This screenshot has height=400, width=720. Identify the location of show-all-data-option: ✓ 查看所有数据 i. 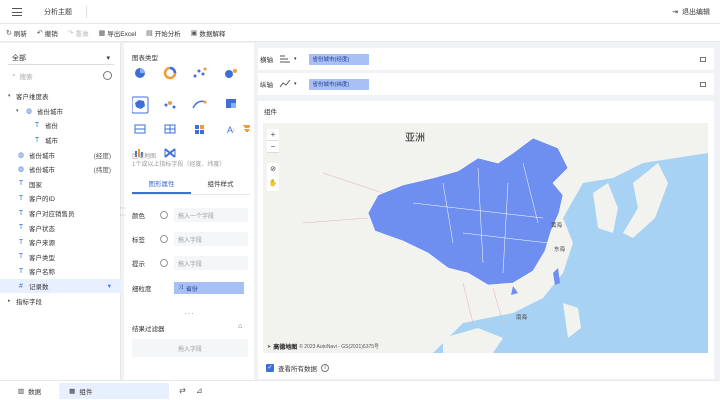
(297, 368).